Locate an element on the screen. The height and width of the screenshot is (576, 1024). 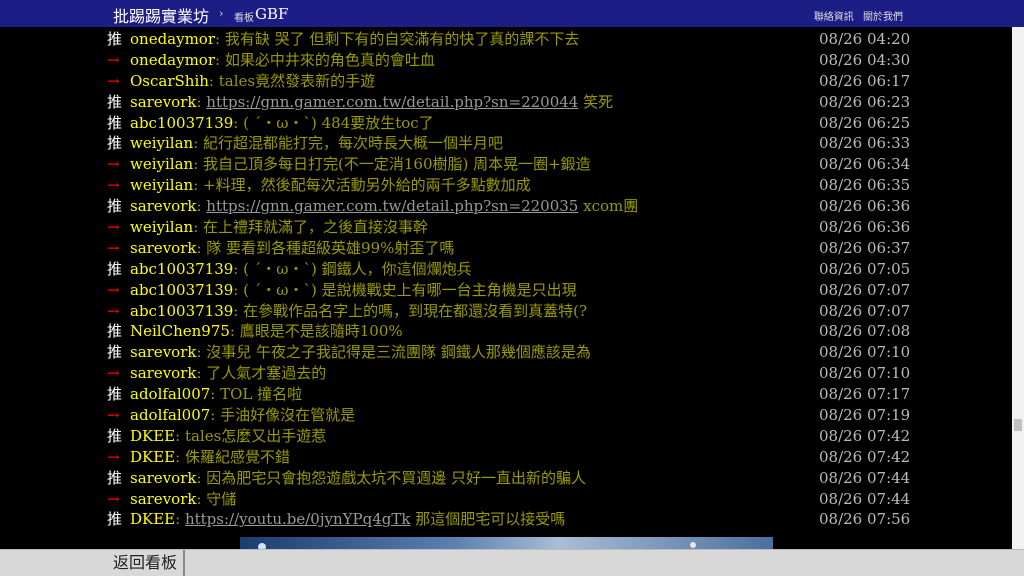
push-text: : 守儲 is located at coordinates (216, 498).